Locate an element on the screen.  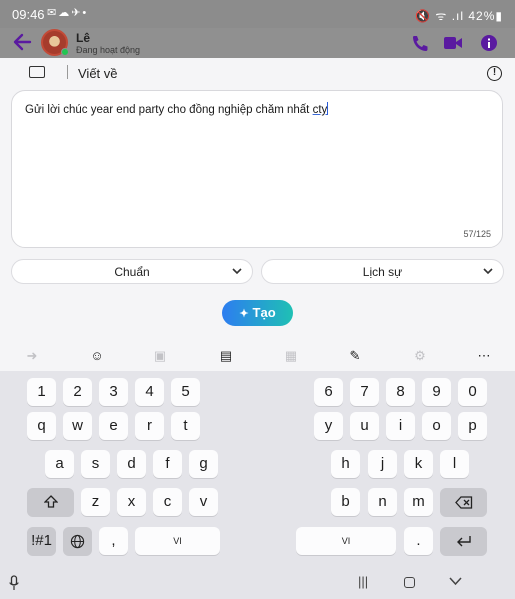
contact-status: Đang hoạt động is located at coordinates (108, 50).